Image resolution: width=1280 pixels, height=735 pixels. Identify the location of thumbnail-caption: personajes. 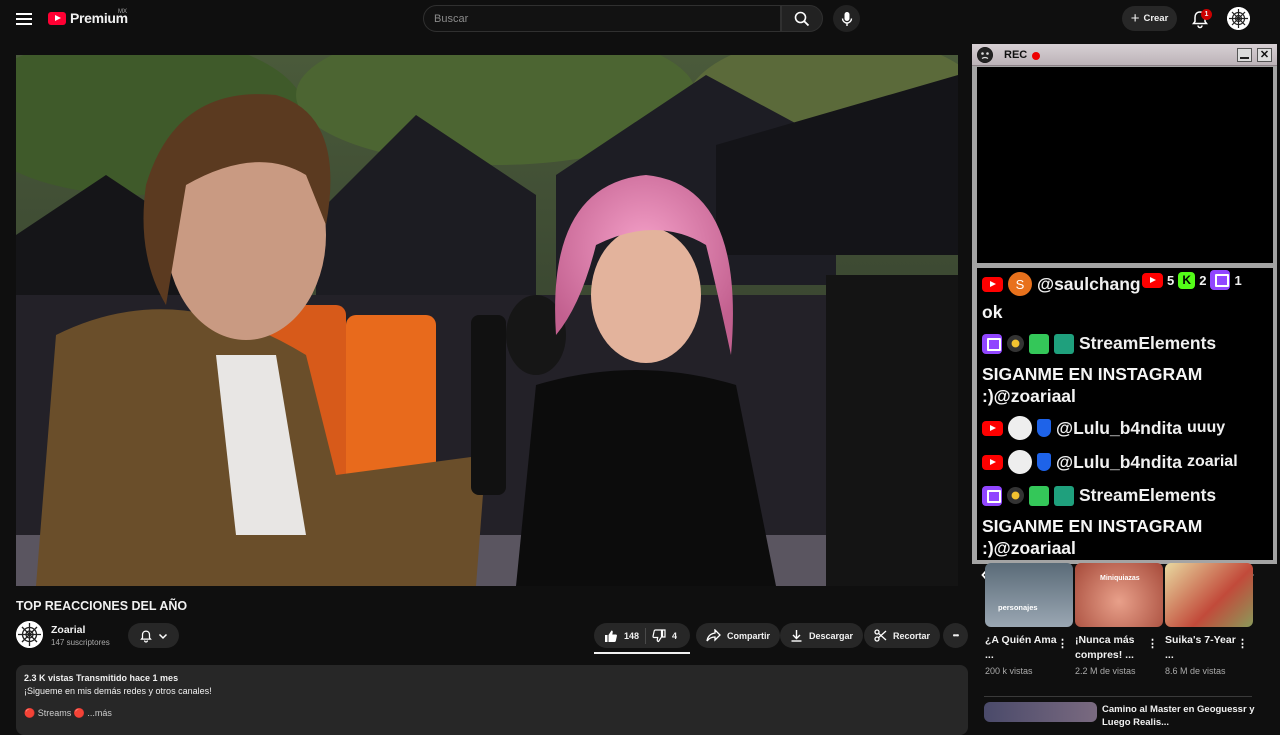
(1018, 607).